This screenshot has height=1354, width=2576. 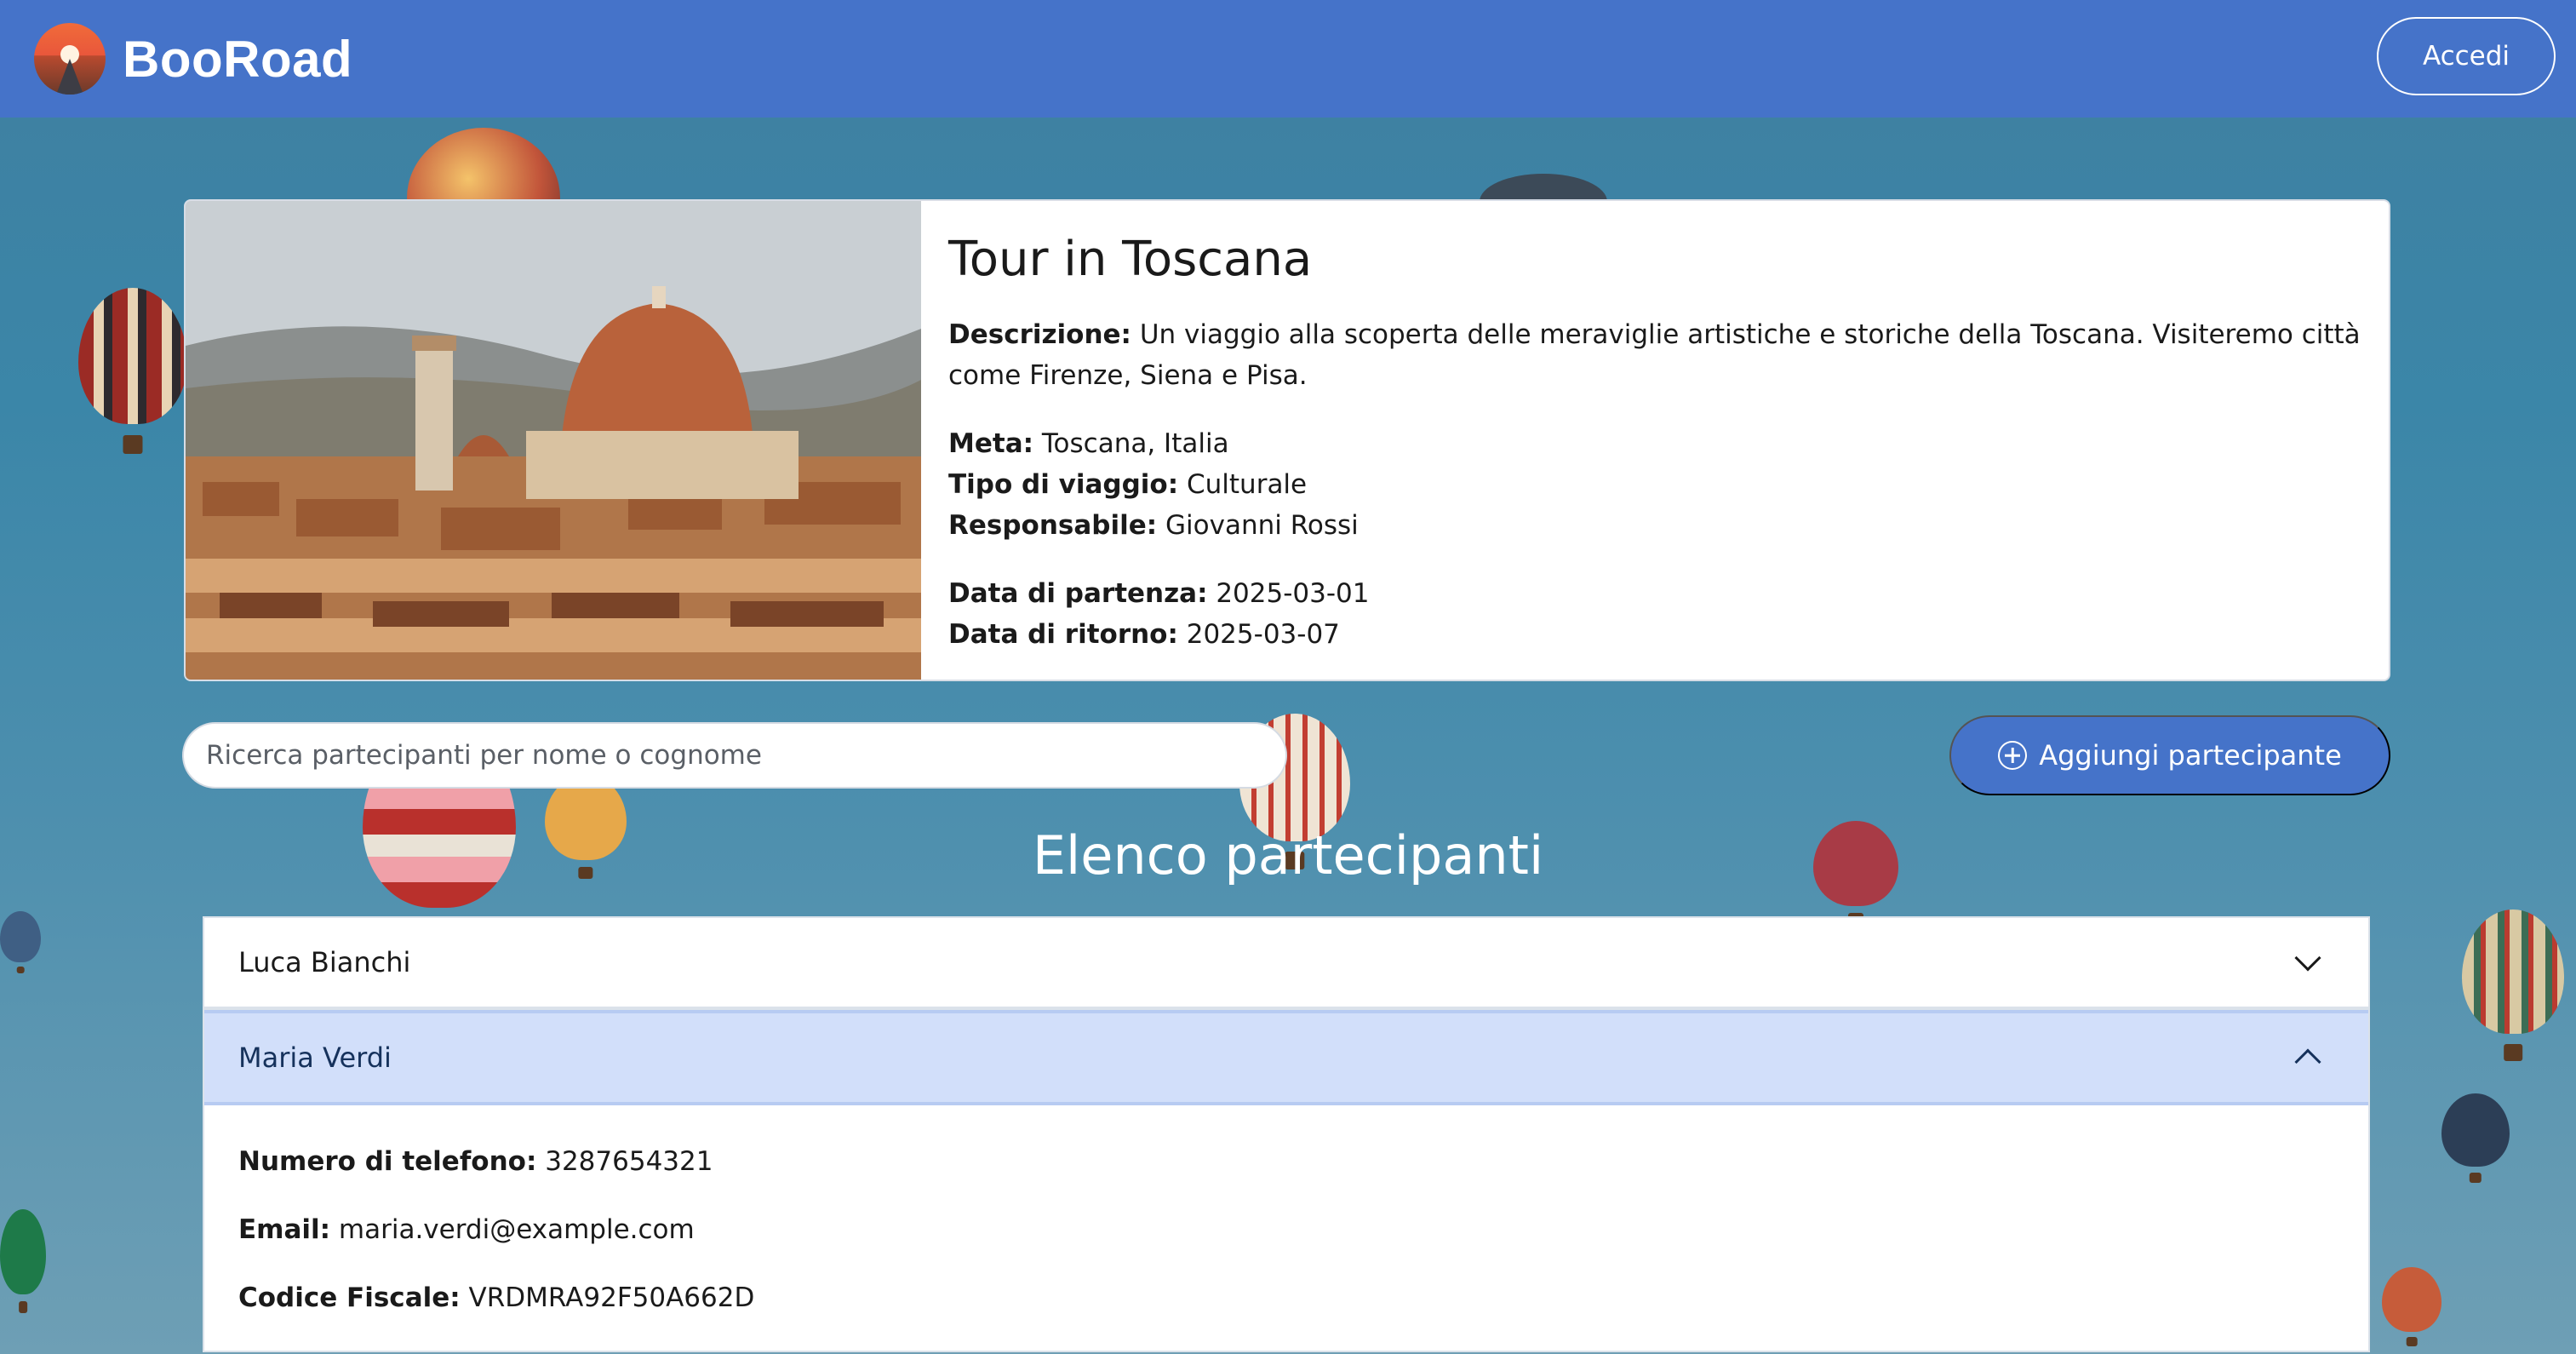 I want to click on participant-header-luca-bianchi: Luca Bianchi, so click(x=1286, y=963).